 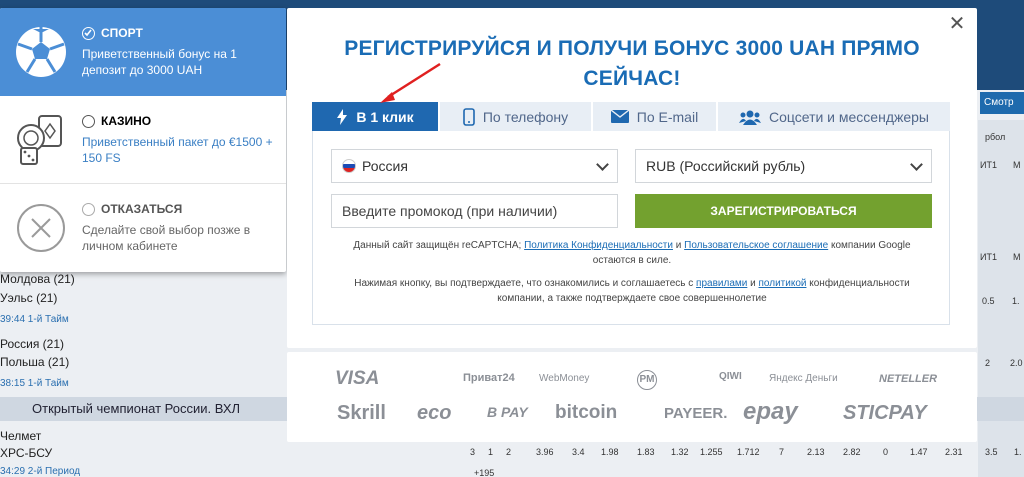 I want to click on odd-value: 1.255, so click(x=711, y=452).